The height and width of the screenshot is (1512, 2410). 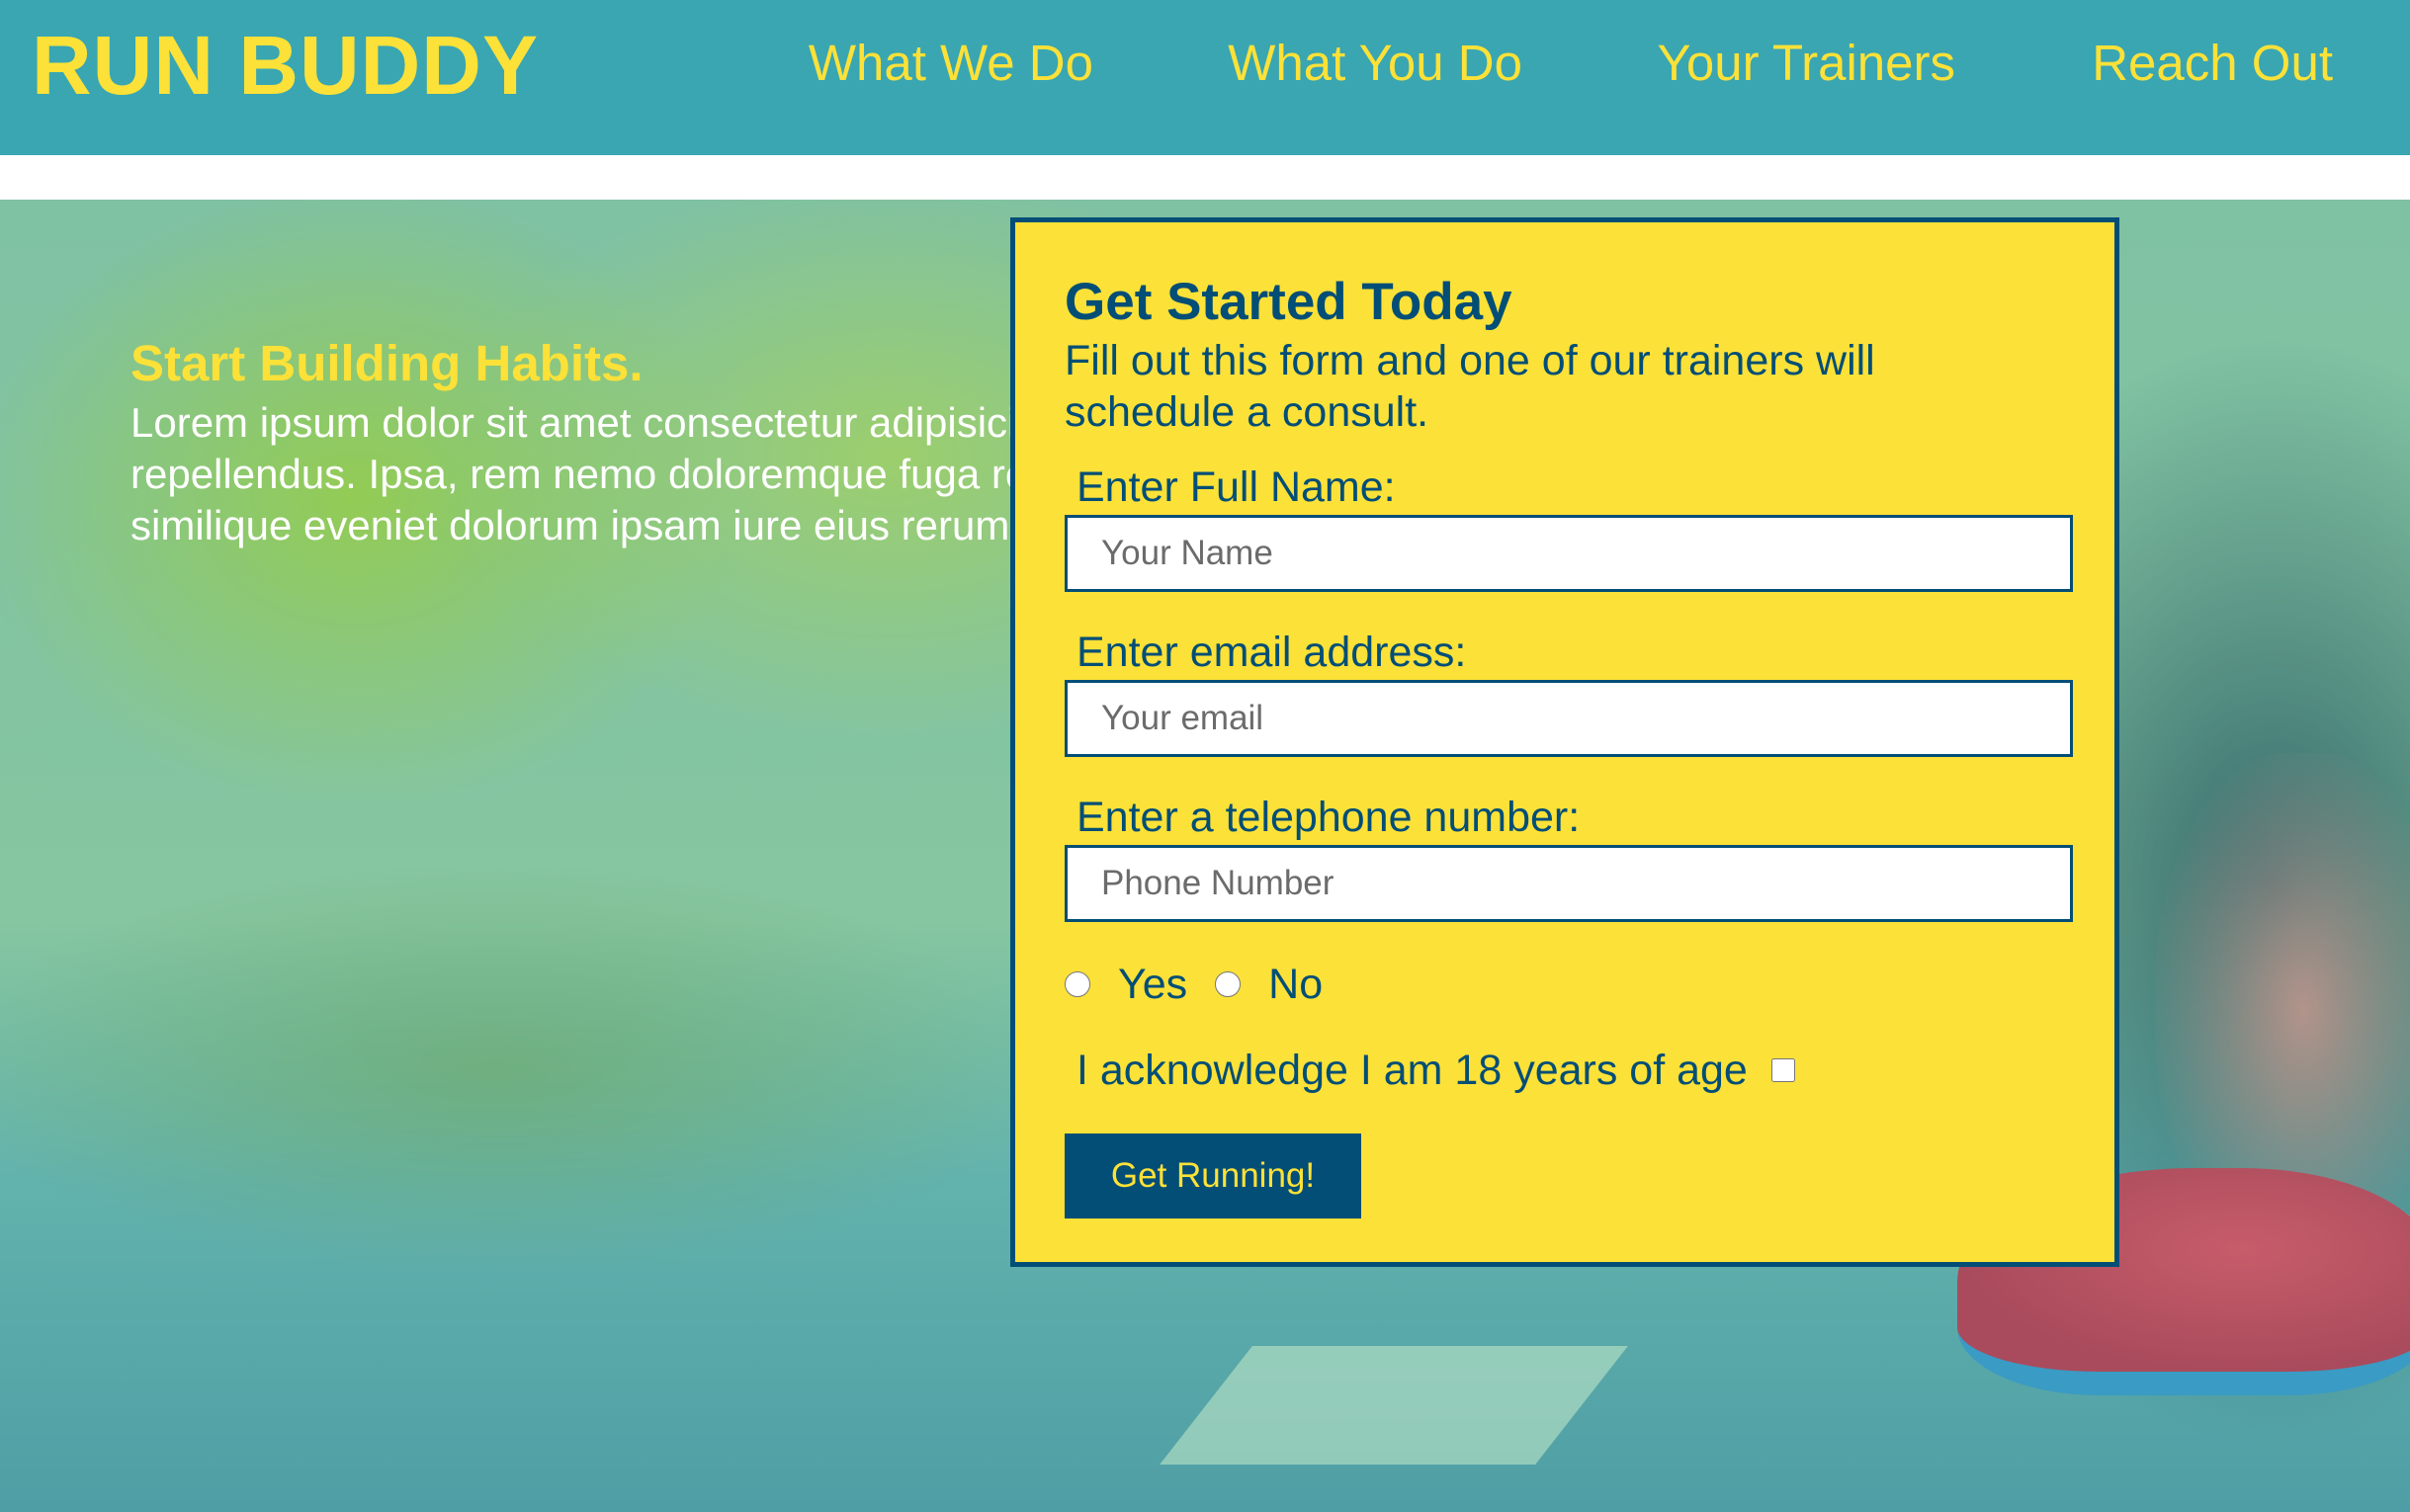 What do you see at coordinates (951, 63) in the screenshot?
I see `nav-link-what-we-do: What We Do` at bounding box center [951, 63].